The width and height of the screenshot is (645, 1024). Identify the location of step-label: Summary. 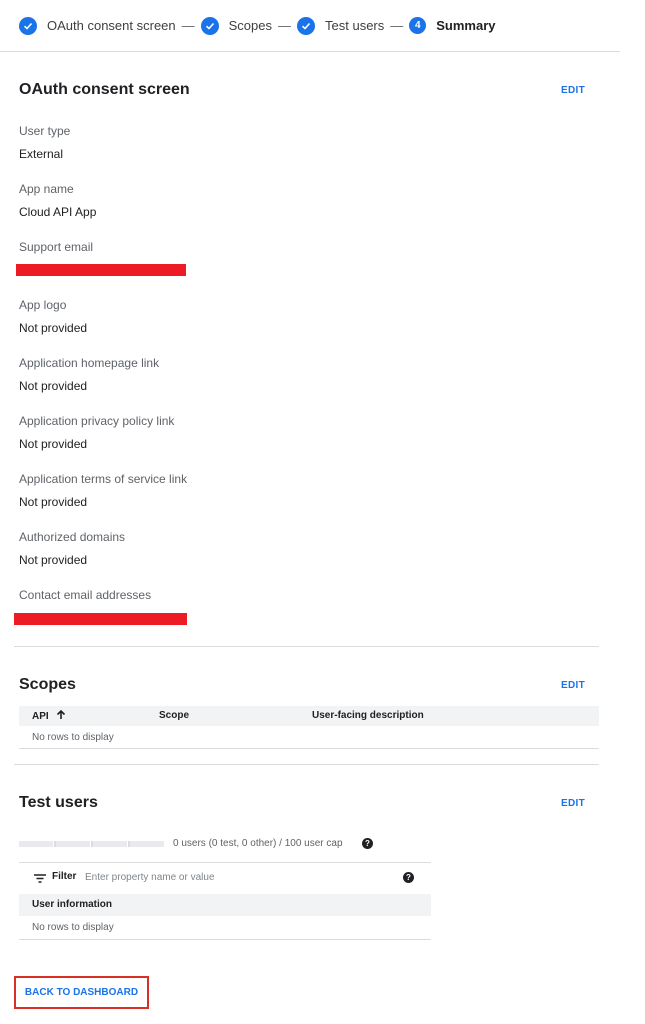
(466, 25).